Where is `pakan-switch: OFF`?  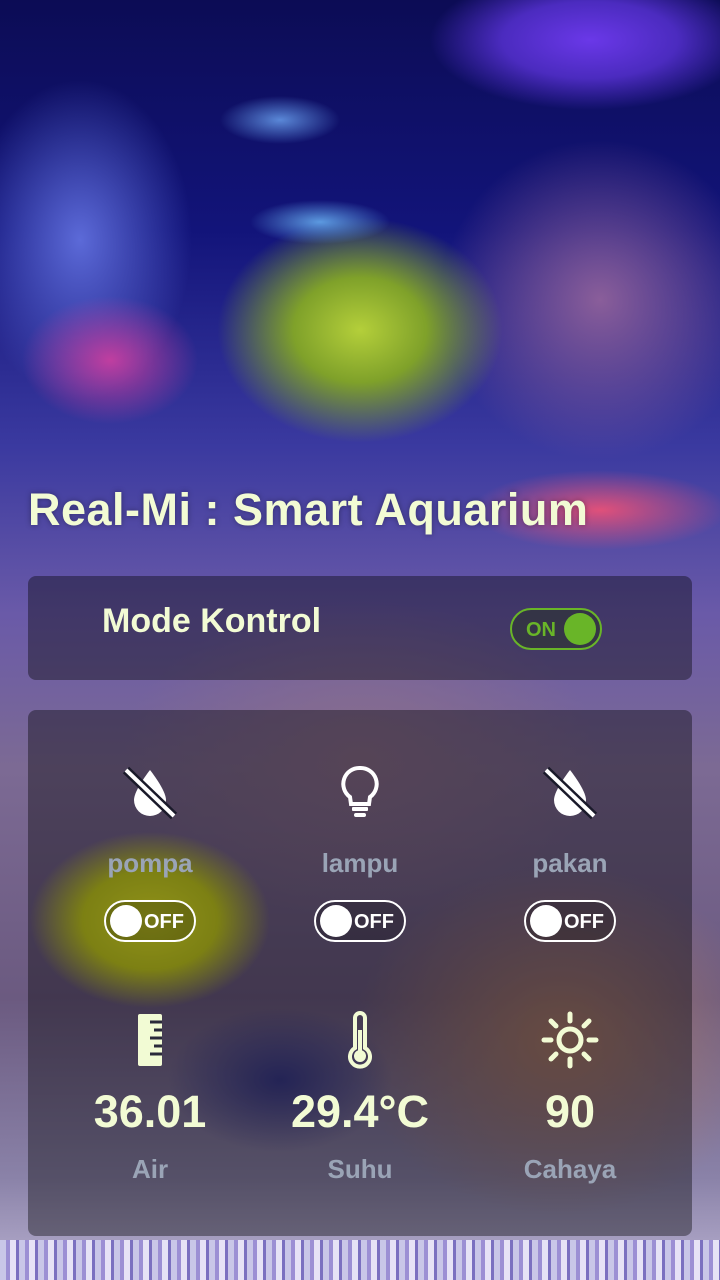 pakan-switch: OFF is located at coordinates (570, 921).